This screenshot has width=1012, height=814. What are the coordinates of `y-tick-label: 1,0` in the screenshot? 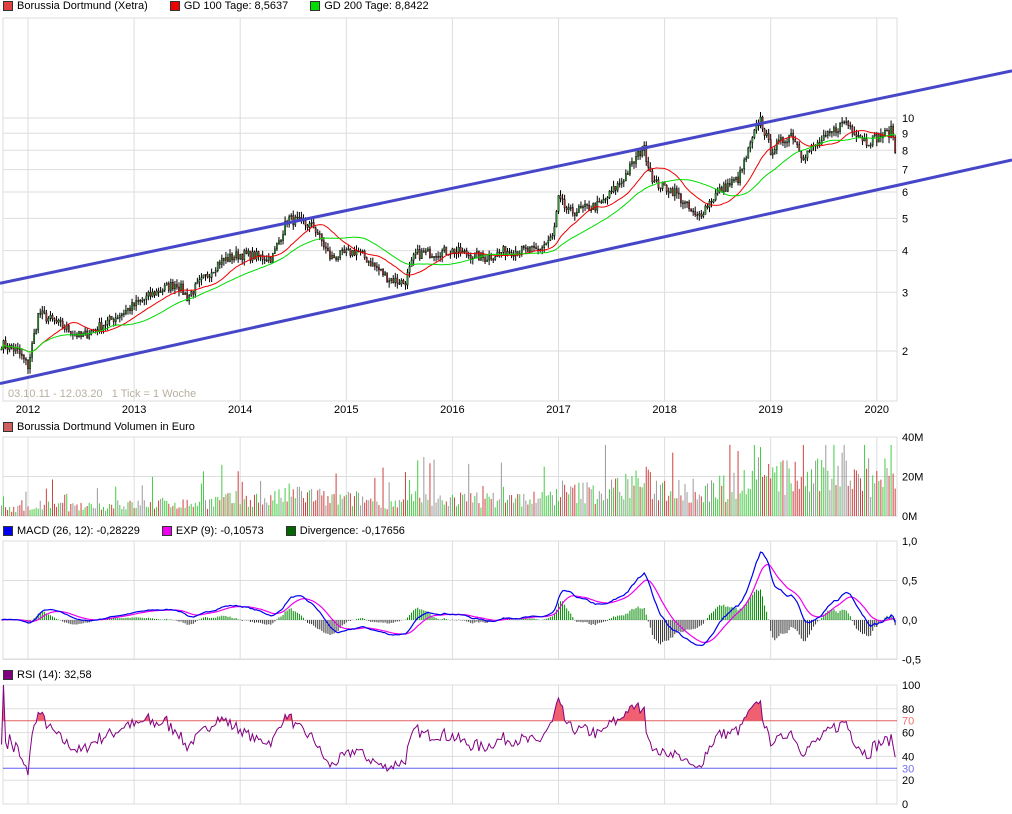 It's located at (909, 542).